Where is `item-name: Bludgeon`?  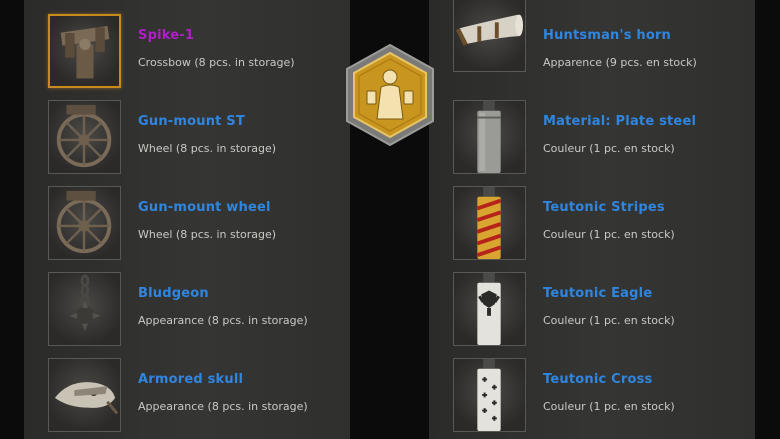
item-name: Bludgeon is located at coordinates (173, 293).